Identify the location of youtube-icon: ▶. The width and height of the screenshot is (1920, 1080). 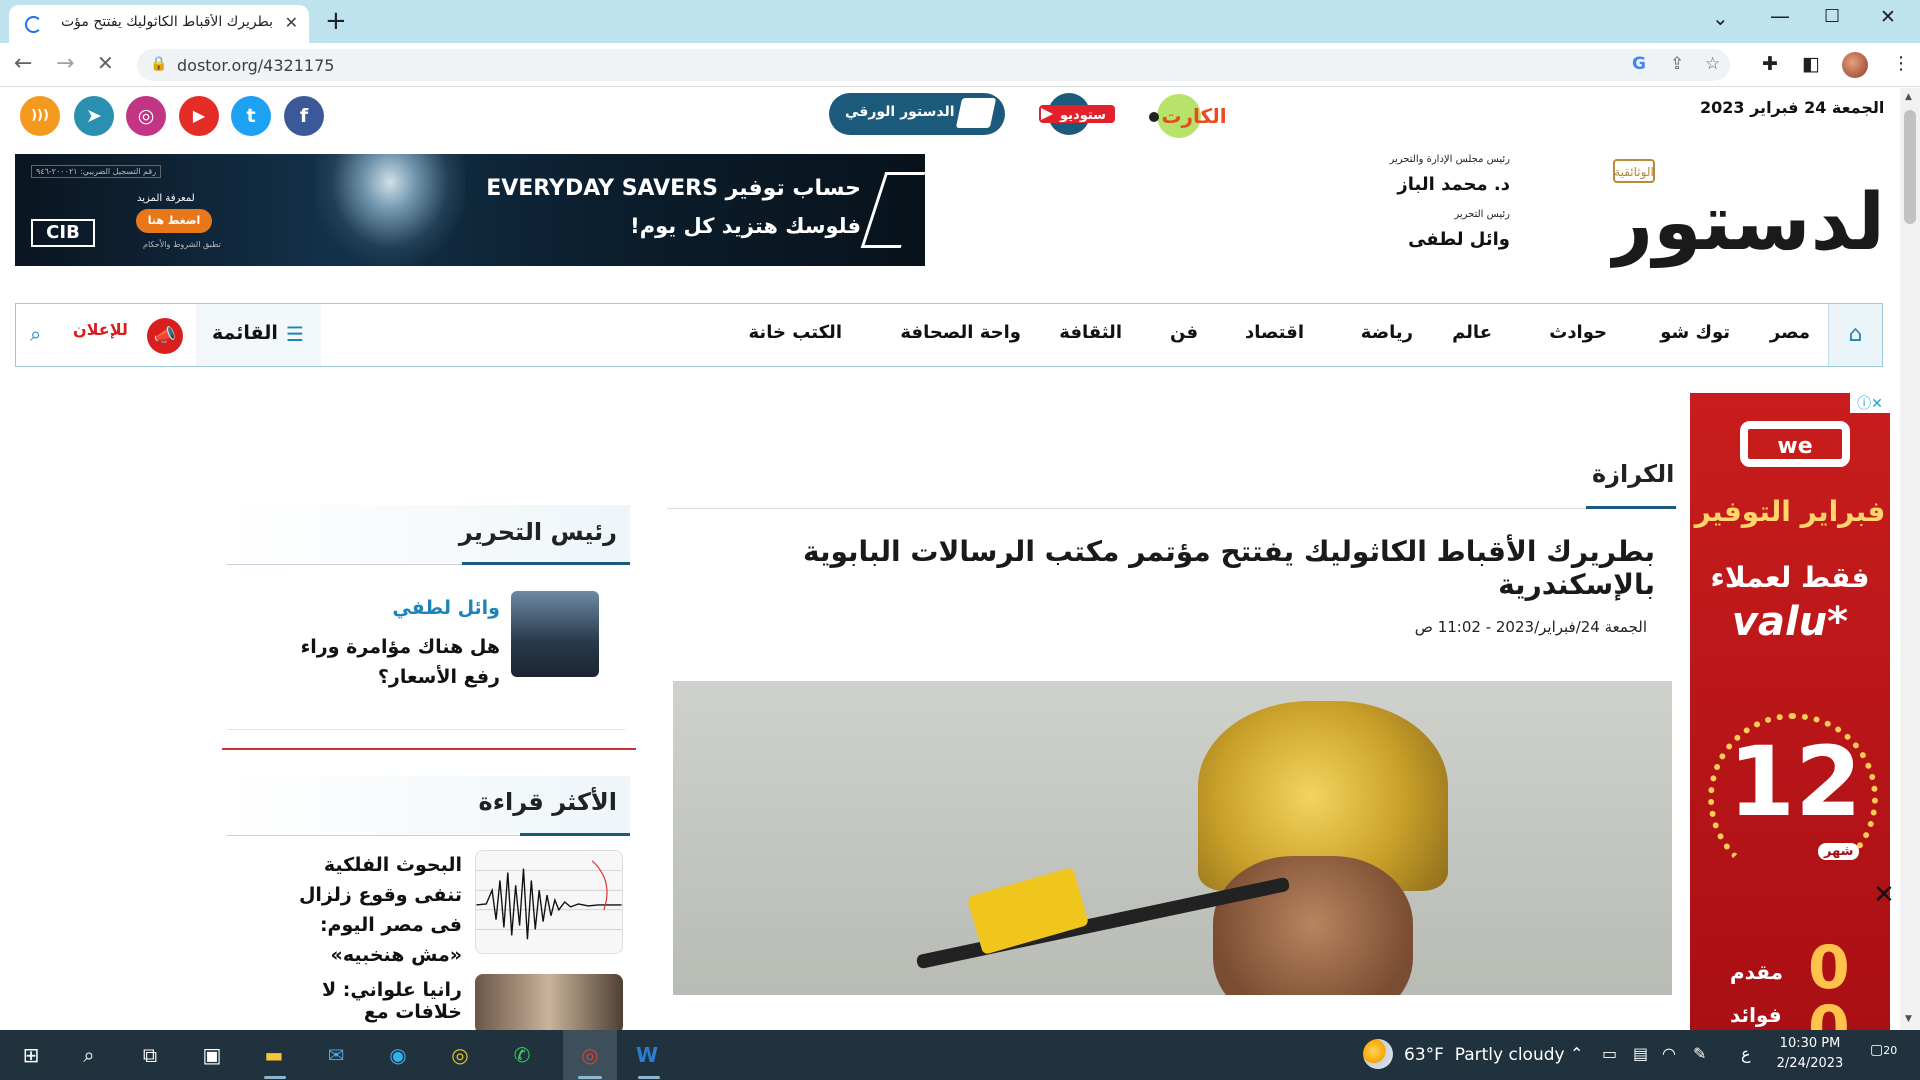
(199, 116).